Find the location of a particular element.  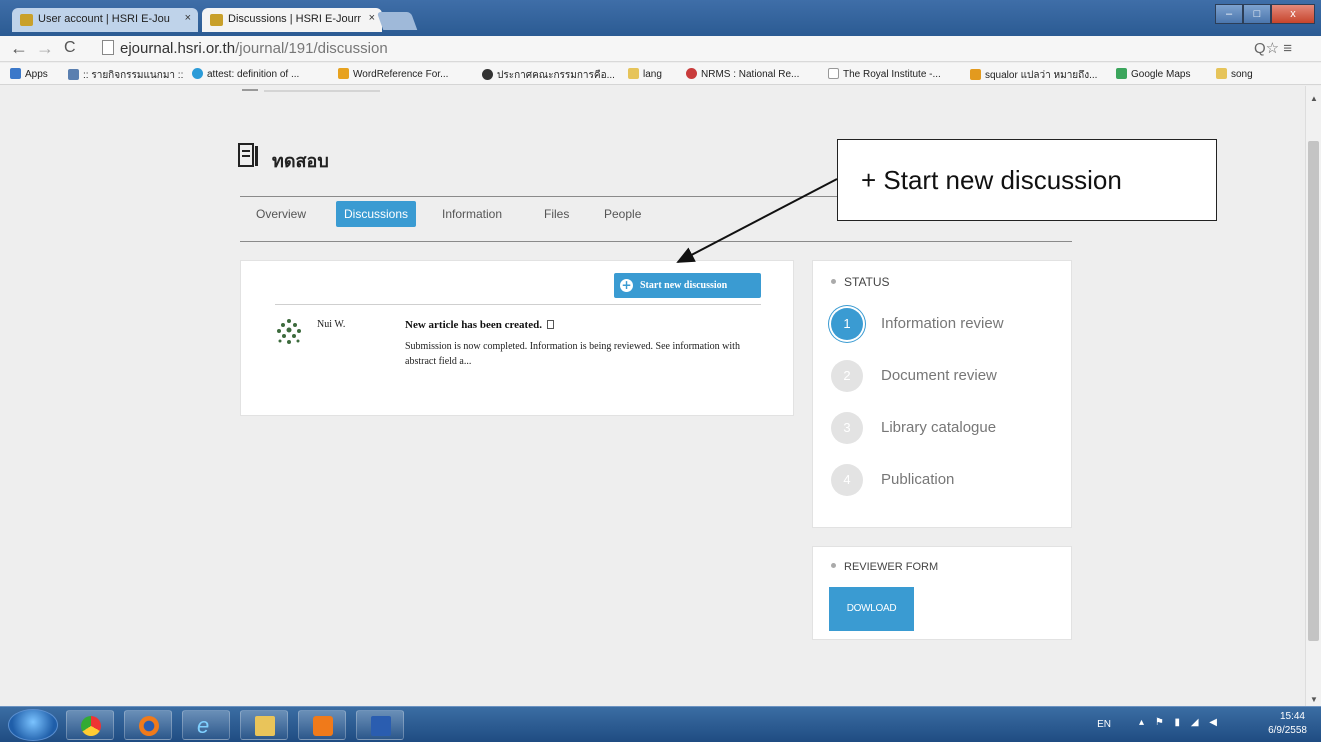

status-heading: STATUS is located at coordinates (860, 282).